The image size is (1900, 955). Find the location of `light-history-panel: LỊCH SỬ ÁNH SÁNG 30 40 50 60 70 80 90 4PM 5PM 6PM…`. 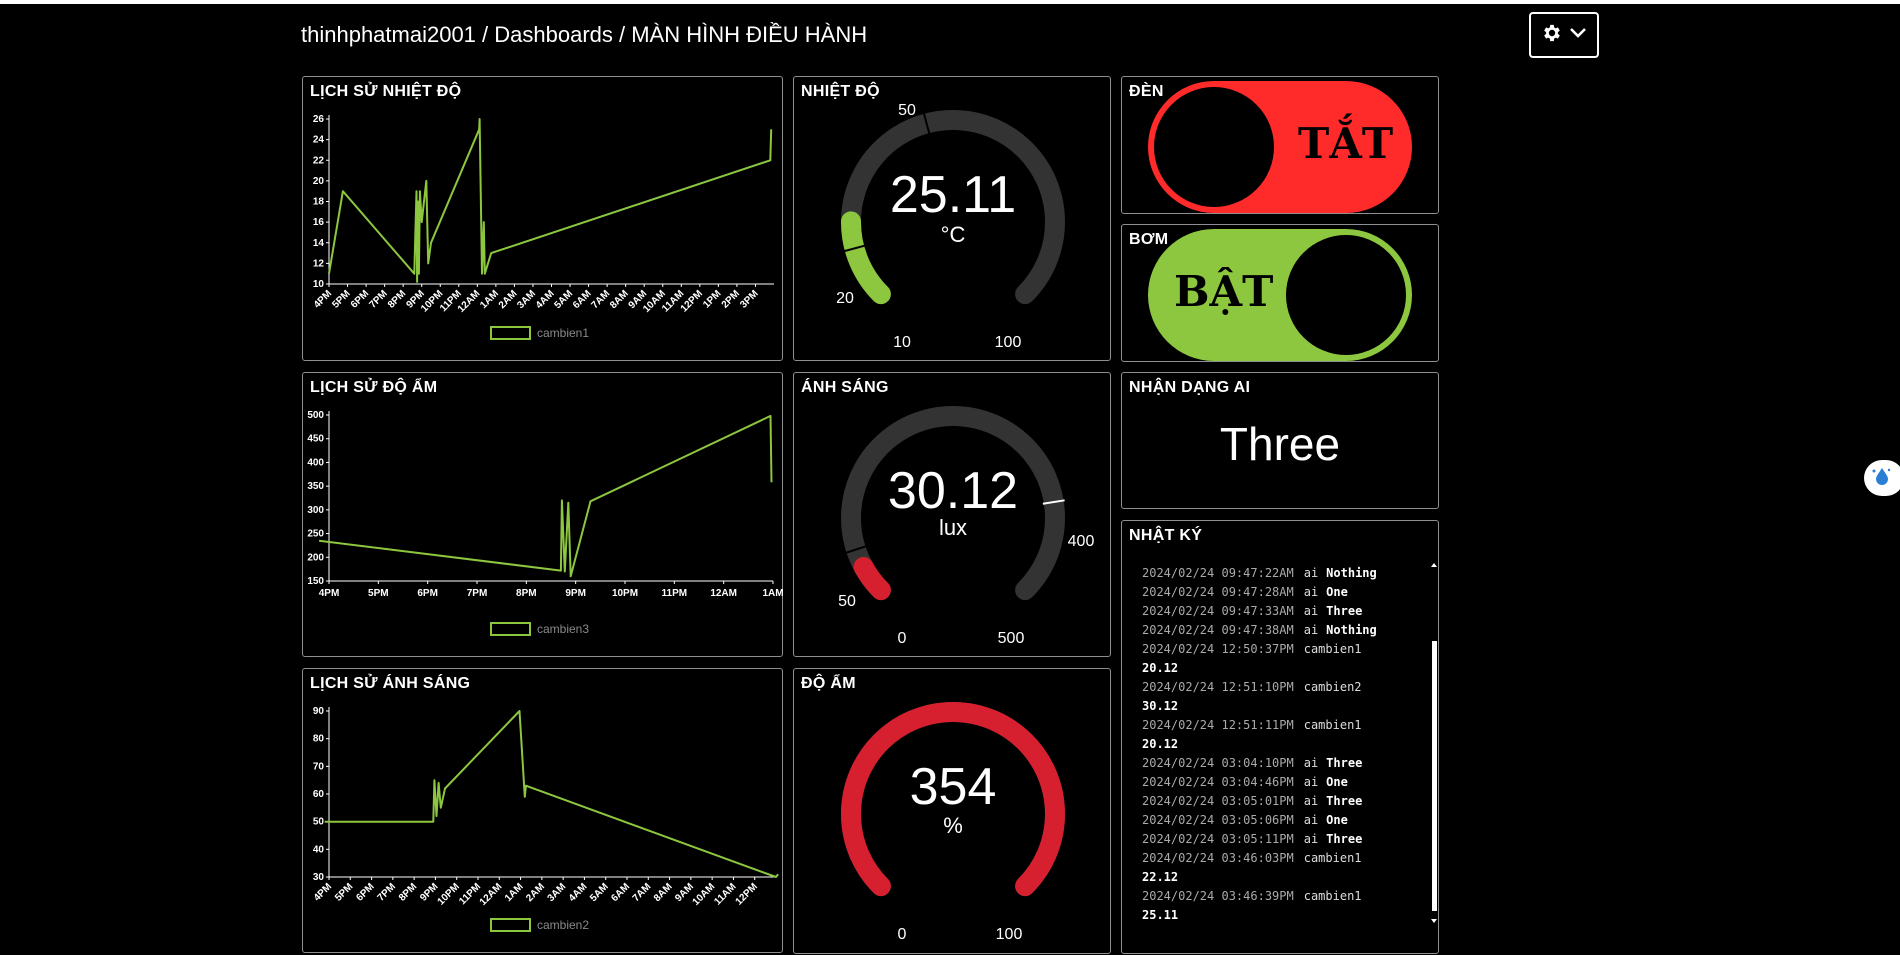

light-history-panel: LỊCH SỬ ÁNH SÁNG 30 40 50 60 70 80 90 4PM 5PM 6PM… is located at coordinates (542, 810).